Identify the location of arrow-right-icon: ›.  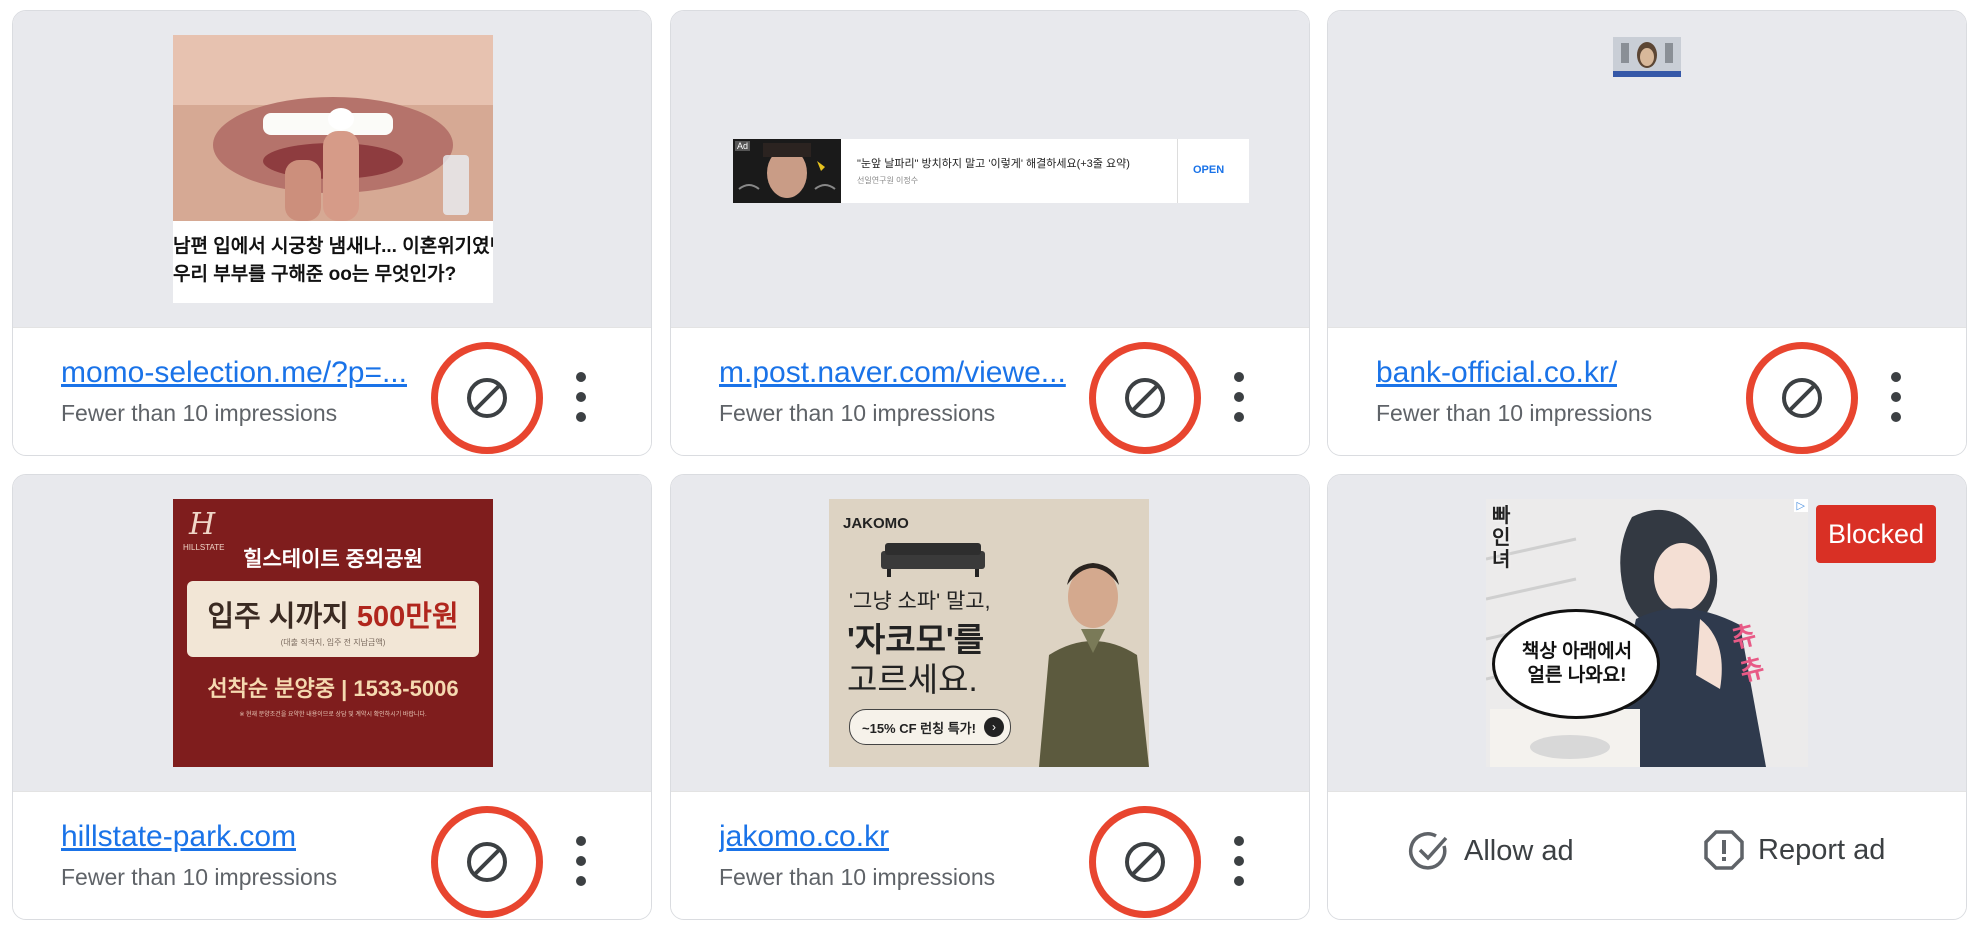
(994, 727).